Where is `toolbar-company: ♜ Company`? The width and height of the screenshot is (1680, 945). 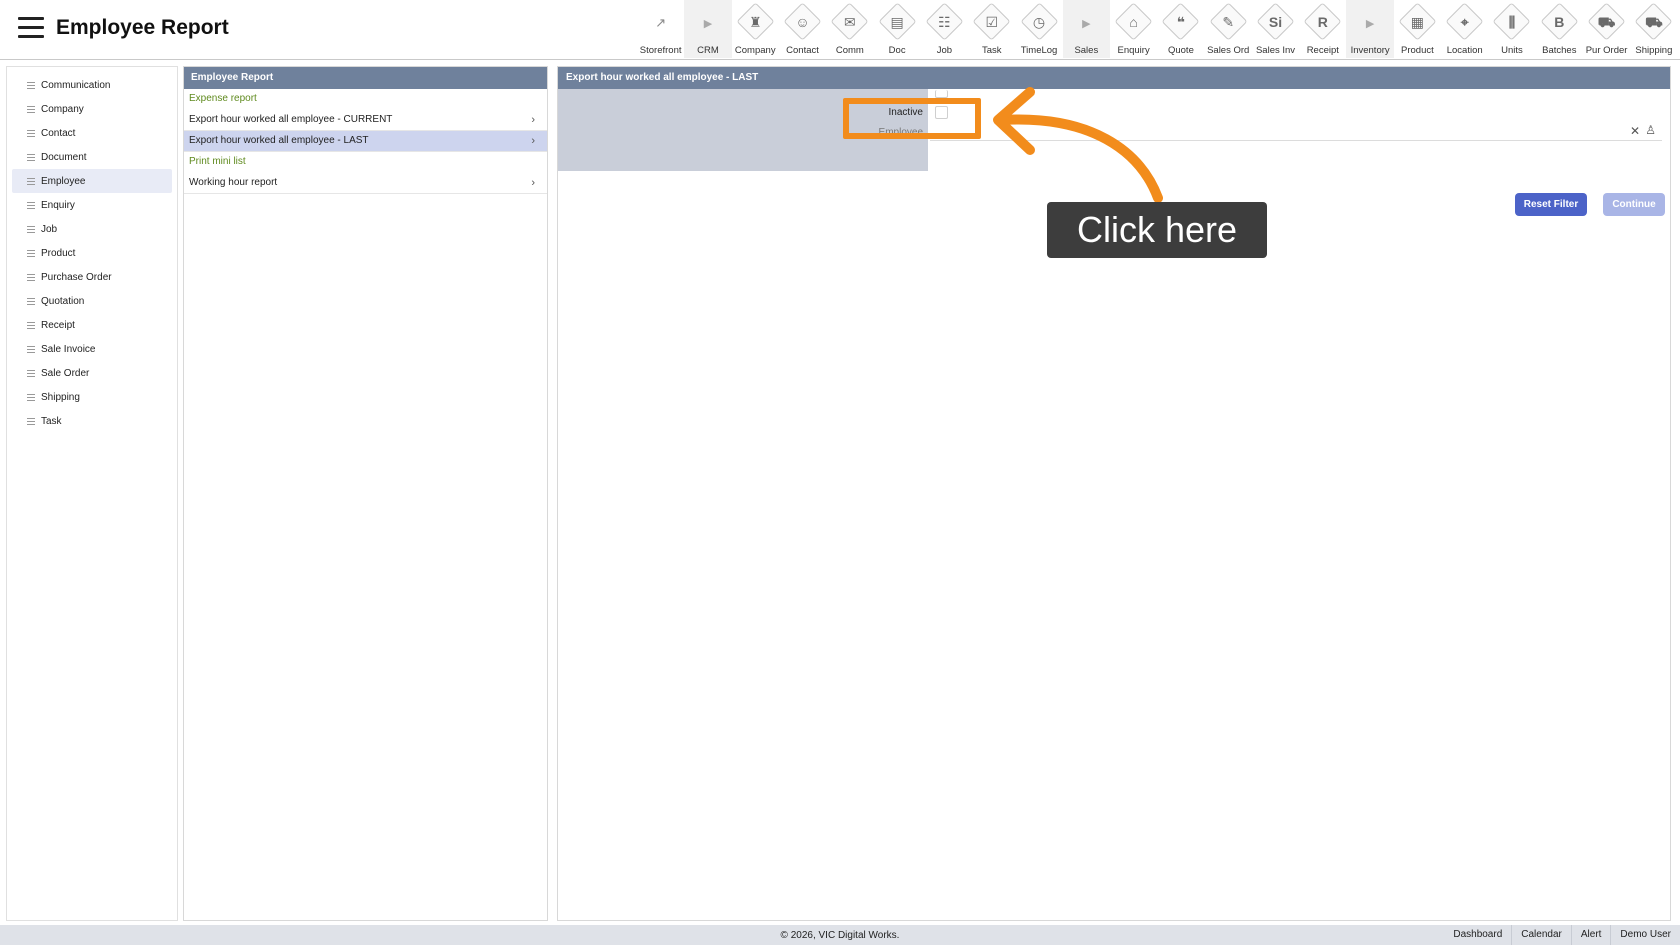
toolbar-company: ♜ Company is located at coordinates (755, 29).